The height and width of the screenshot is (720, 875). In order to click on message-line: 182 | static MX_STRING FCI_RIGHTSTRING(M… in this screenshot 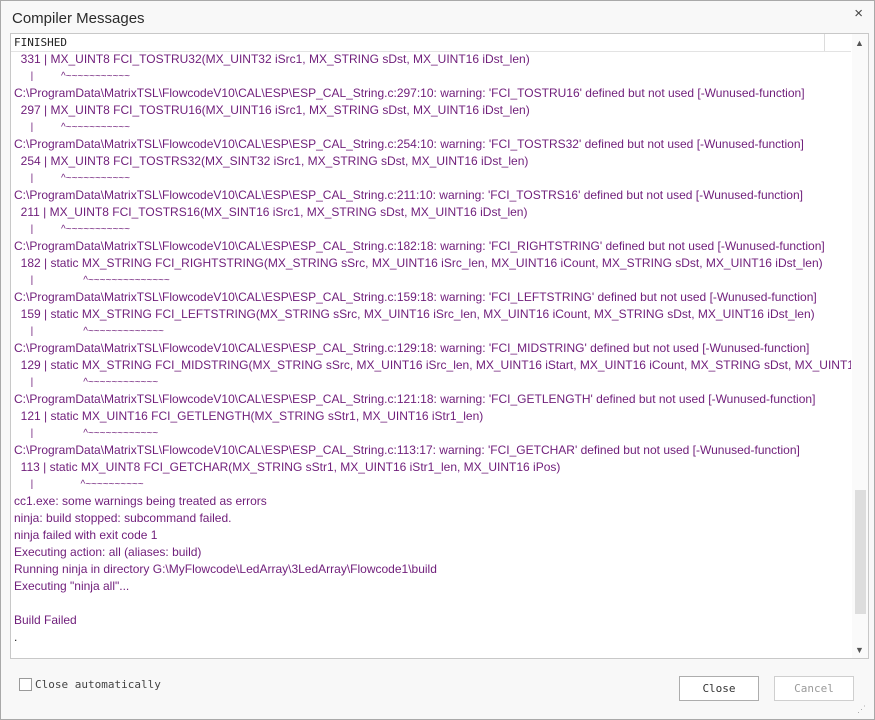, I will do `click(431, 263)`.